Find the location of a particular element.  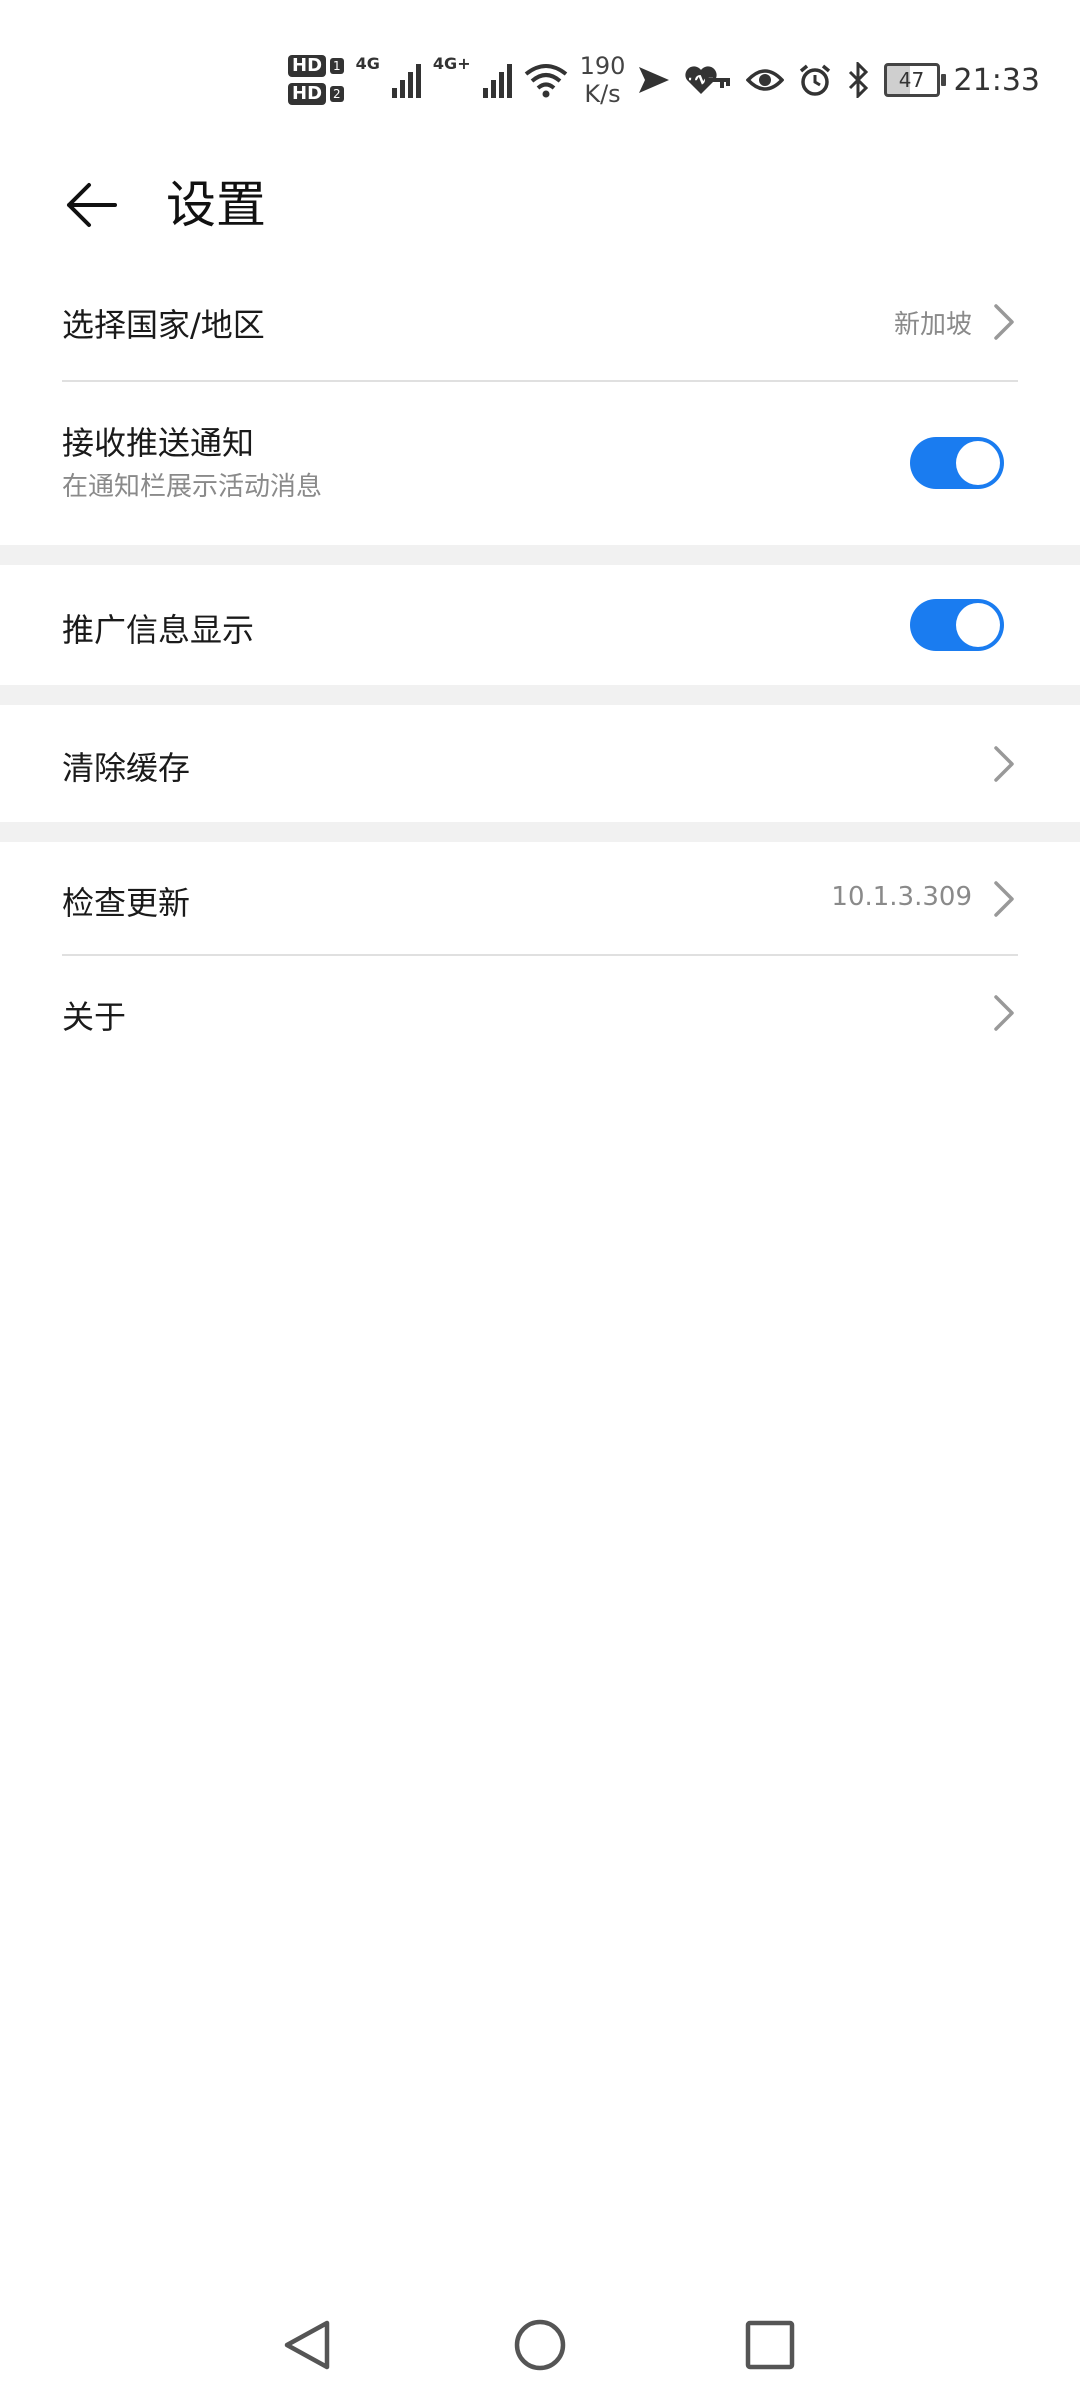

status-left: HD 1 HD 2 4G 4G+ 190 K/s is located at coordinates (503, 80).